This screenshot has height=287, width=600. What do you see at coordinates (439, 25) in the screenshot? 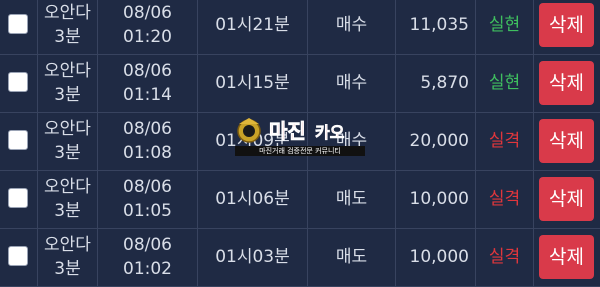
I see `trade-amount: 11,035` at bounding box center [439, 25].